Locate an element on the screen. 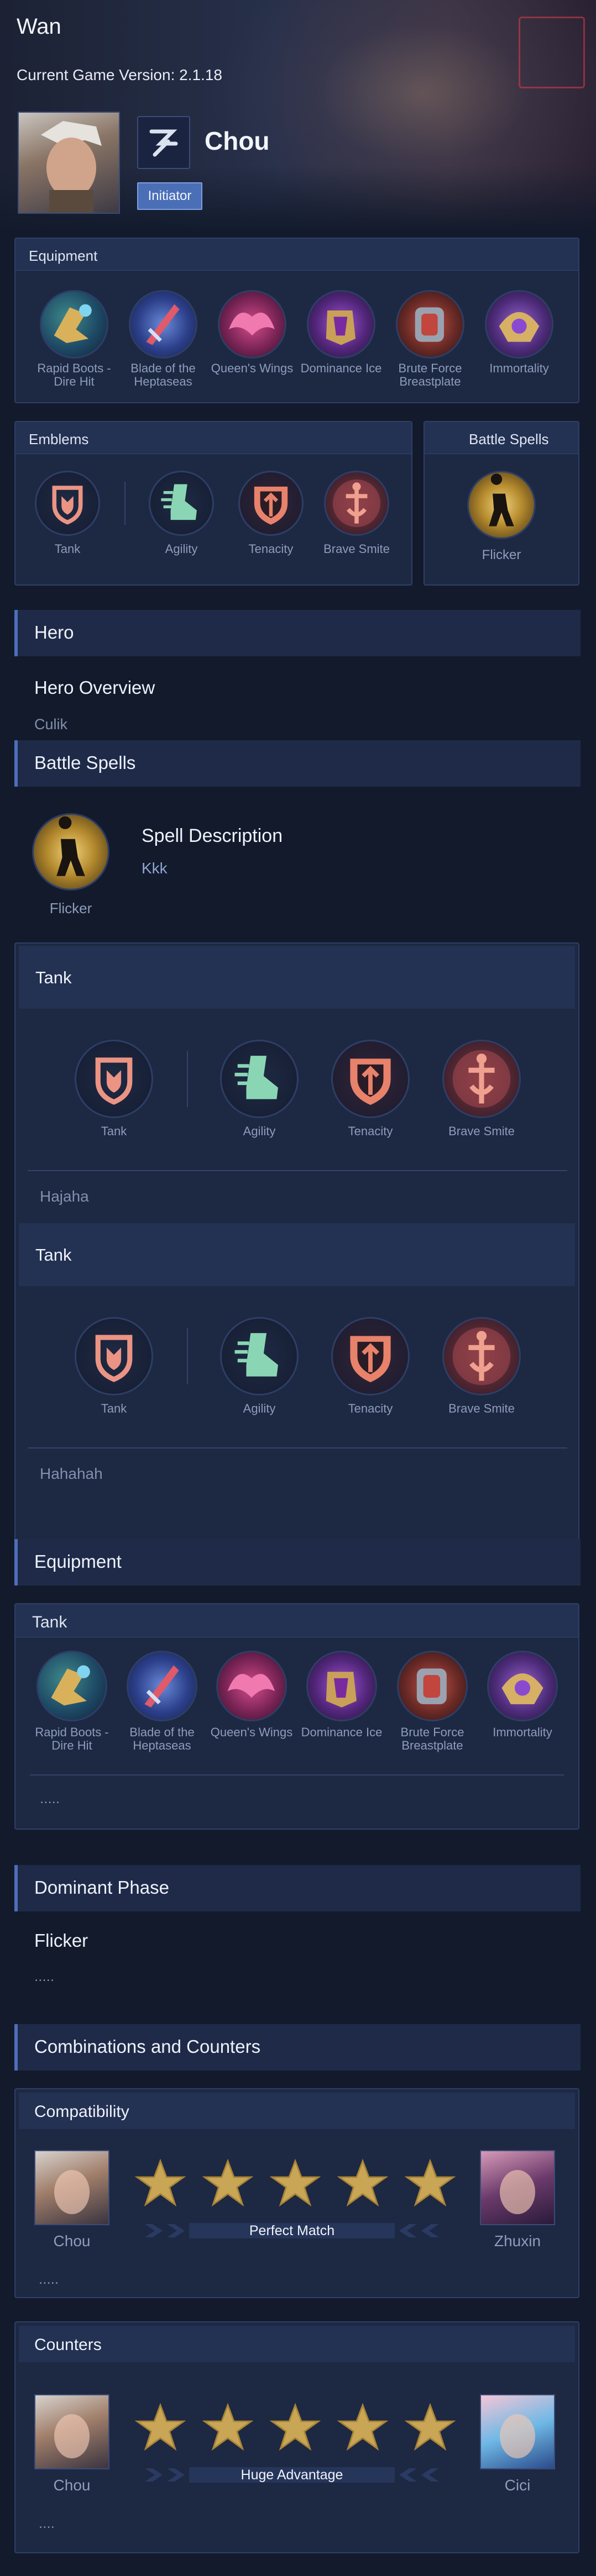 Image resolution: width=596 pixels, height=2576 pixels. hero-portrait is located at coordinates (69, 163).